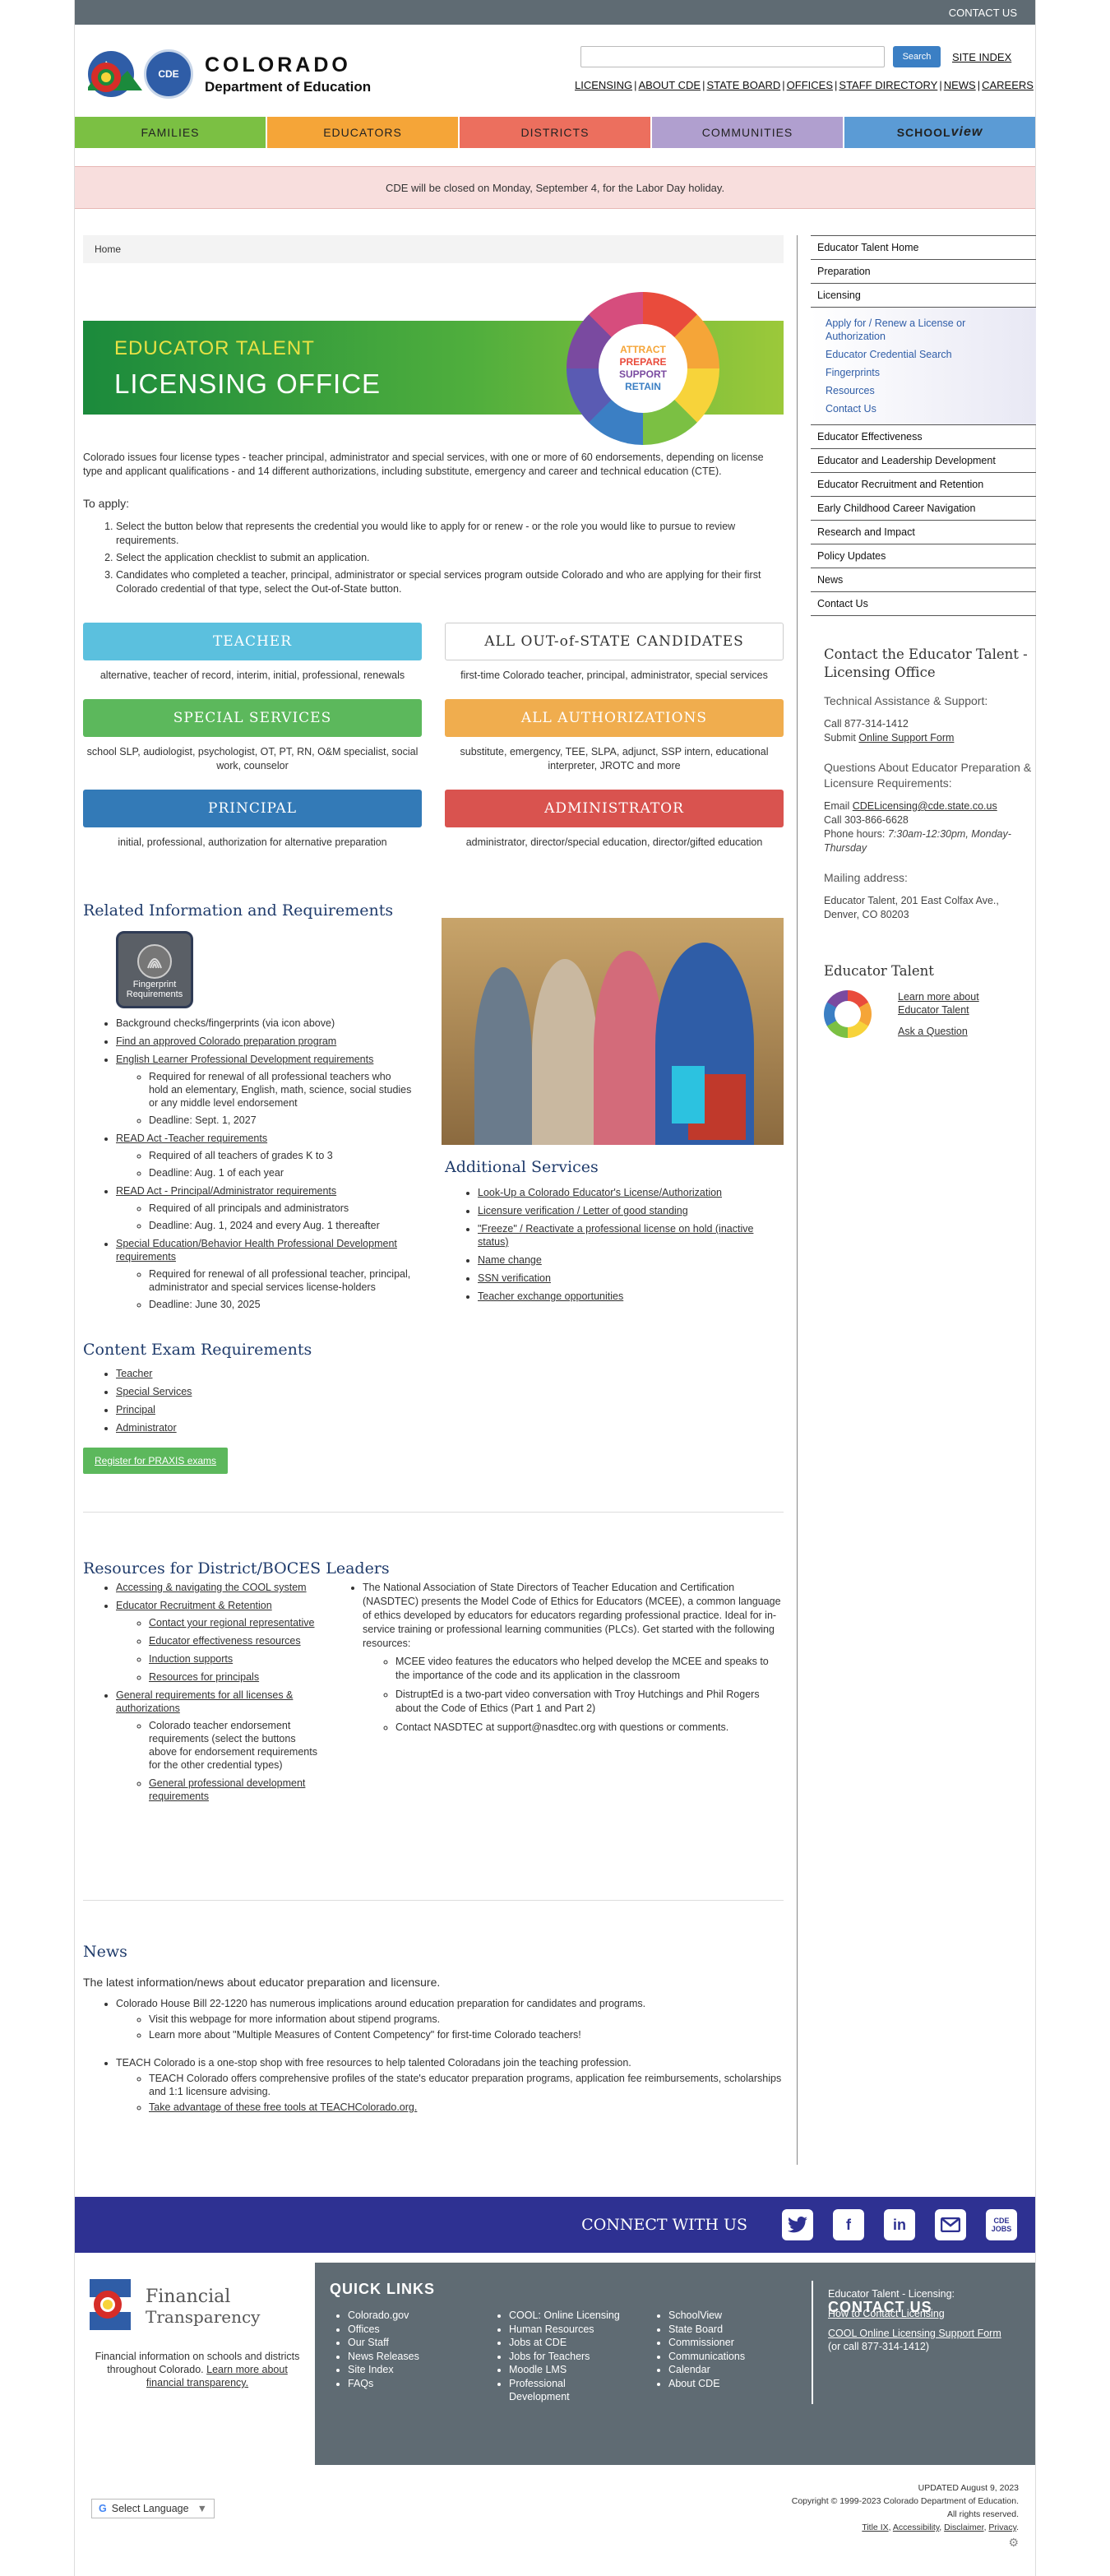  What do you see at coordinates (226, 74) in the screenshot?
I see `cde-logo: CDE COLORADO Department of Education` at bounding box center [226, 74].